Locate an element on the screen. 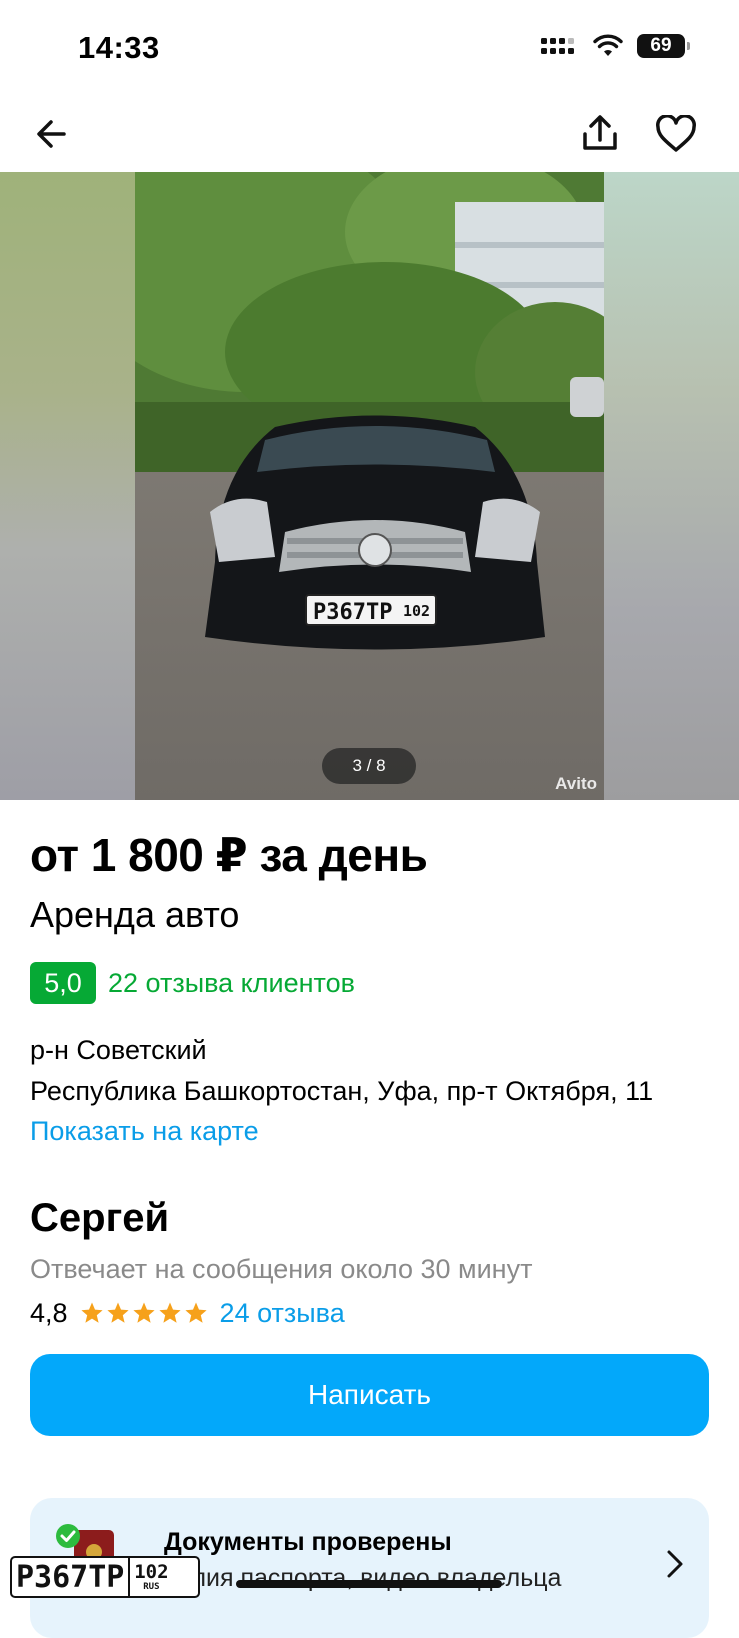  nav-bar is located at coordinates (369, 136).